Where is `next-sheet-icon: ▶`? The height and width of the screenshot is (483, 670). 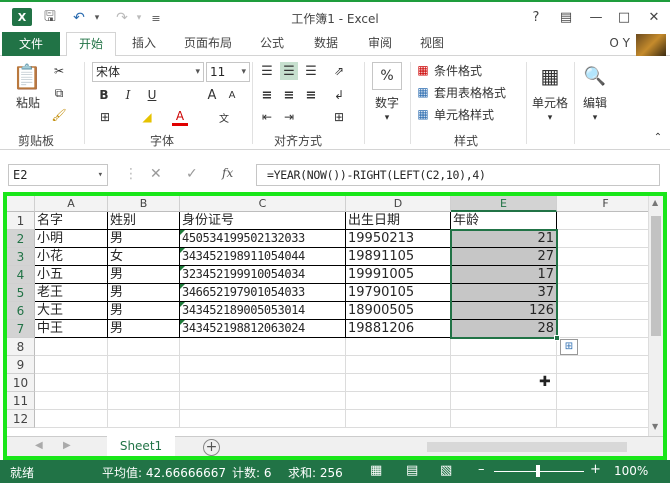
next-sheet-icon: ▶ is located at coordinates (67, 445).